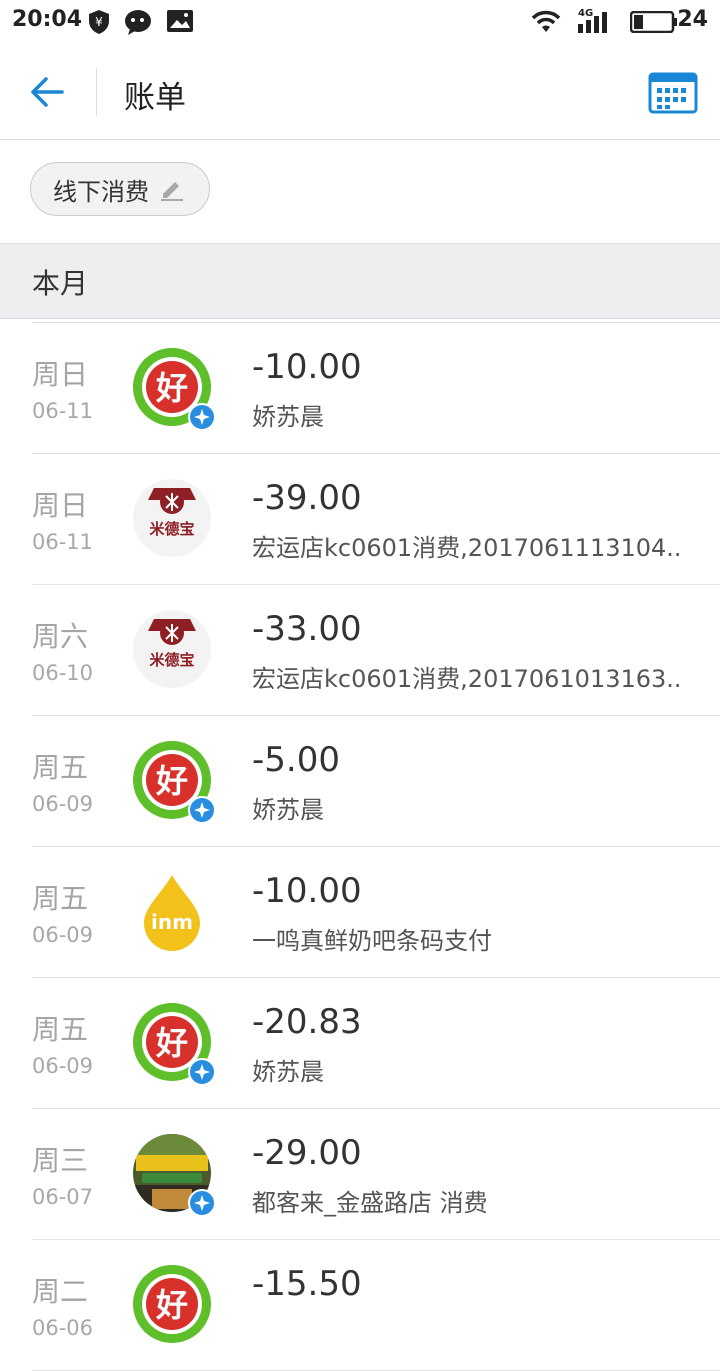  Describe the element at coordinates (307, 498) in the screenshot. I see `transaction-amount: -39.00` at that location.